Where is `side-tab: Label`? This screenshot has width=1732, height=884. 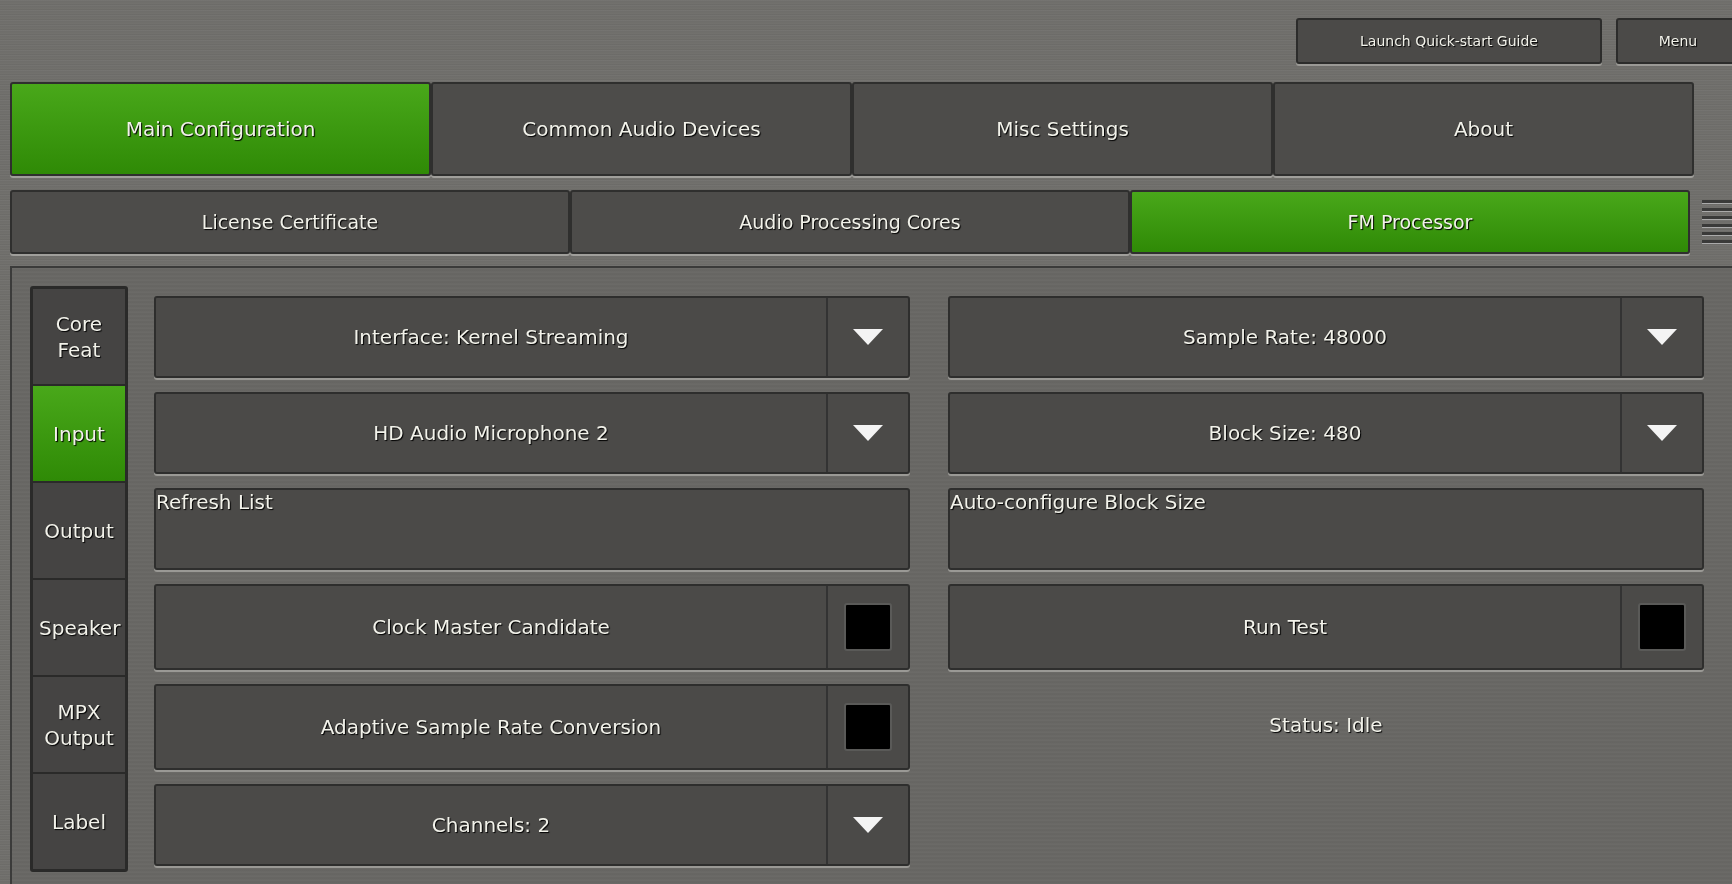 side-tab: Label is located at coordinates (79, 821).